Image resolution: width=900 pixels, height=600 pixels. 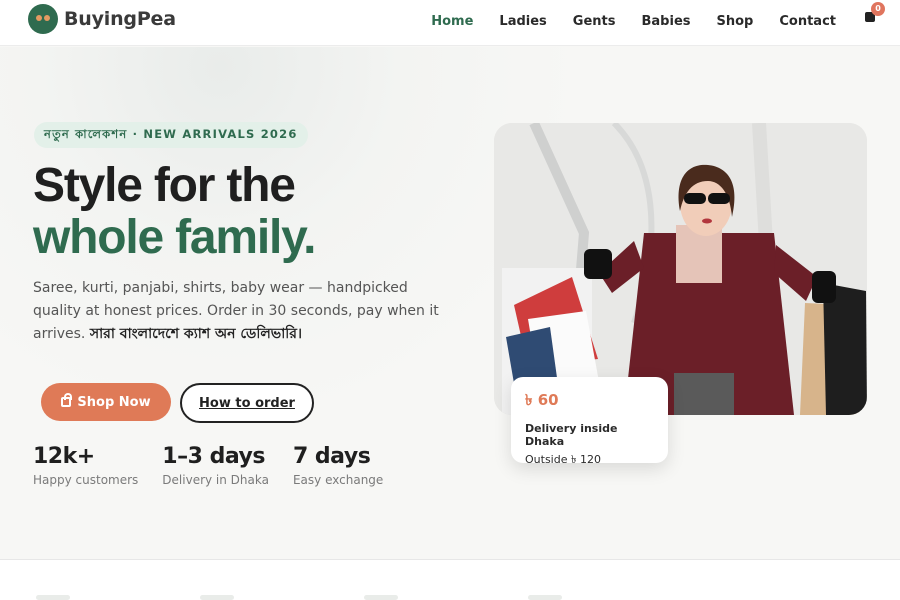 I want to click on how-to-order-button: How to order, so click(x=247, y=403).